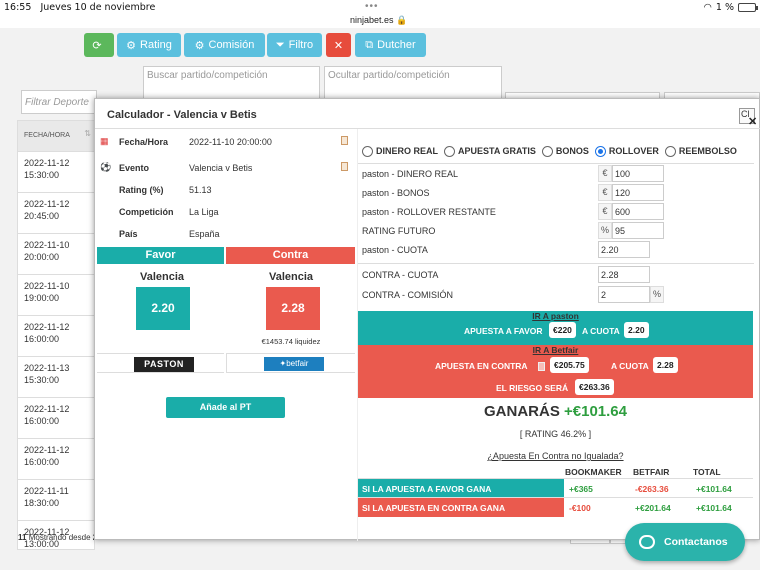 The width and height of the screenshot is (760, 570). Describe the element at coordinates (56, 253) in the screenshot. I see `table-row: 2022-11-10 20:00:00` at that location.